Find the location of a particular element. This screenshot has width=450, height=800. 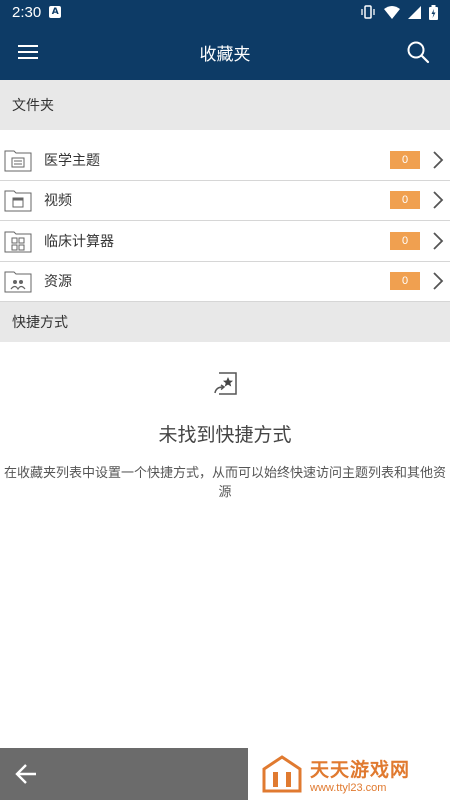

video-folder-icon is located at coordinates (18, 201).